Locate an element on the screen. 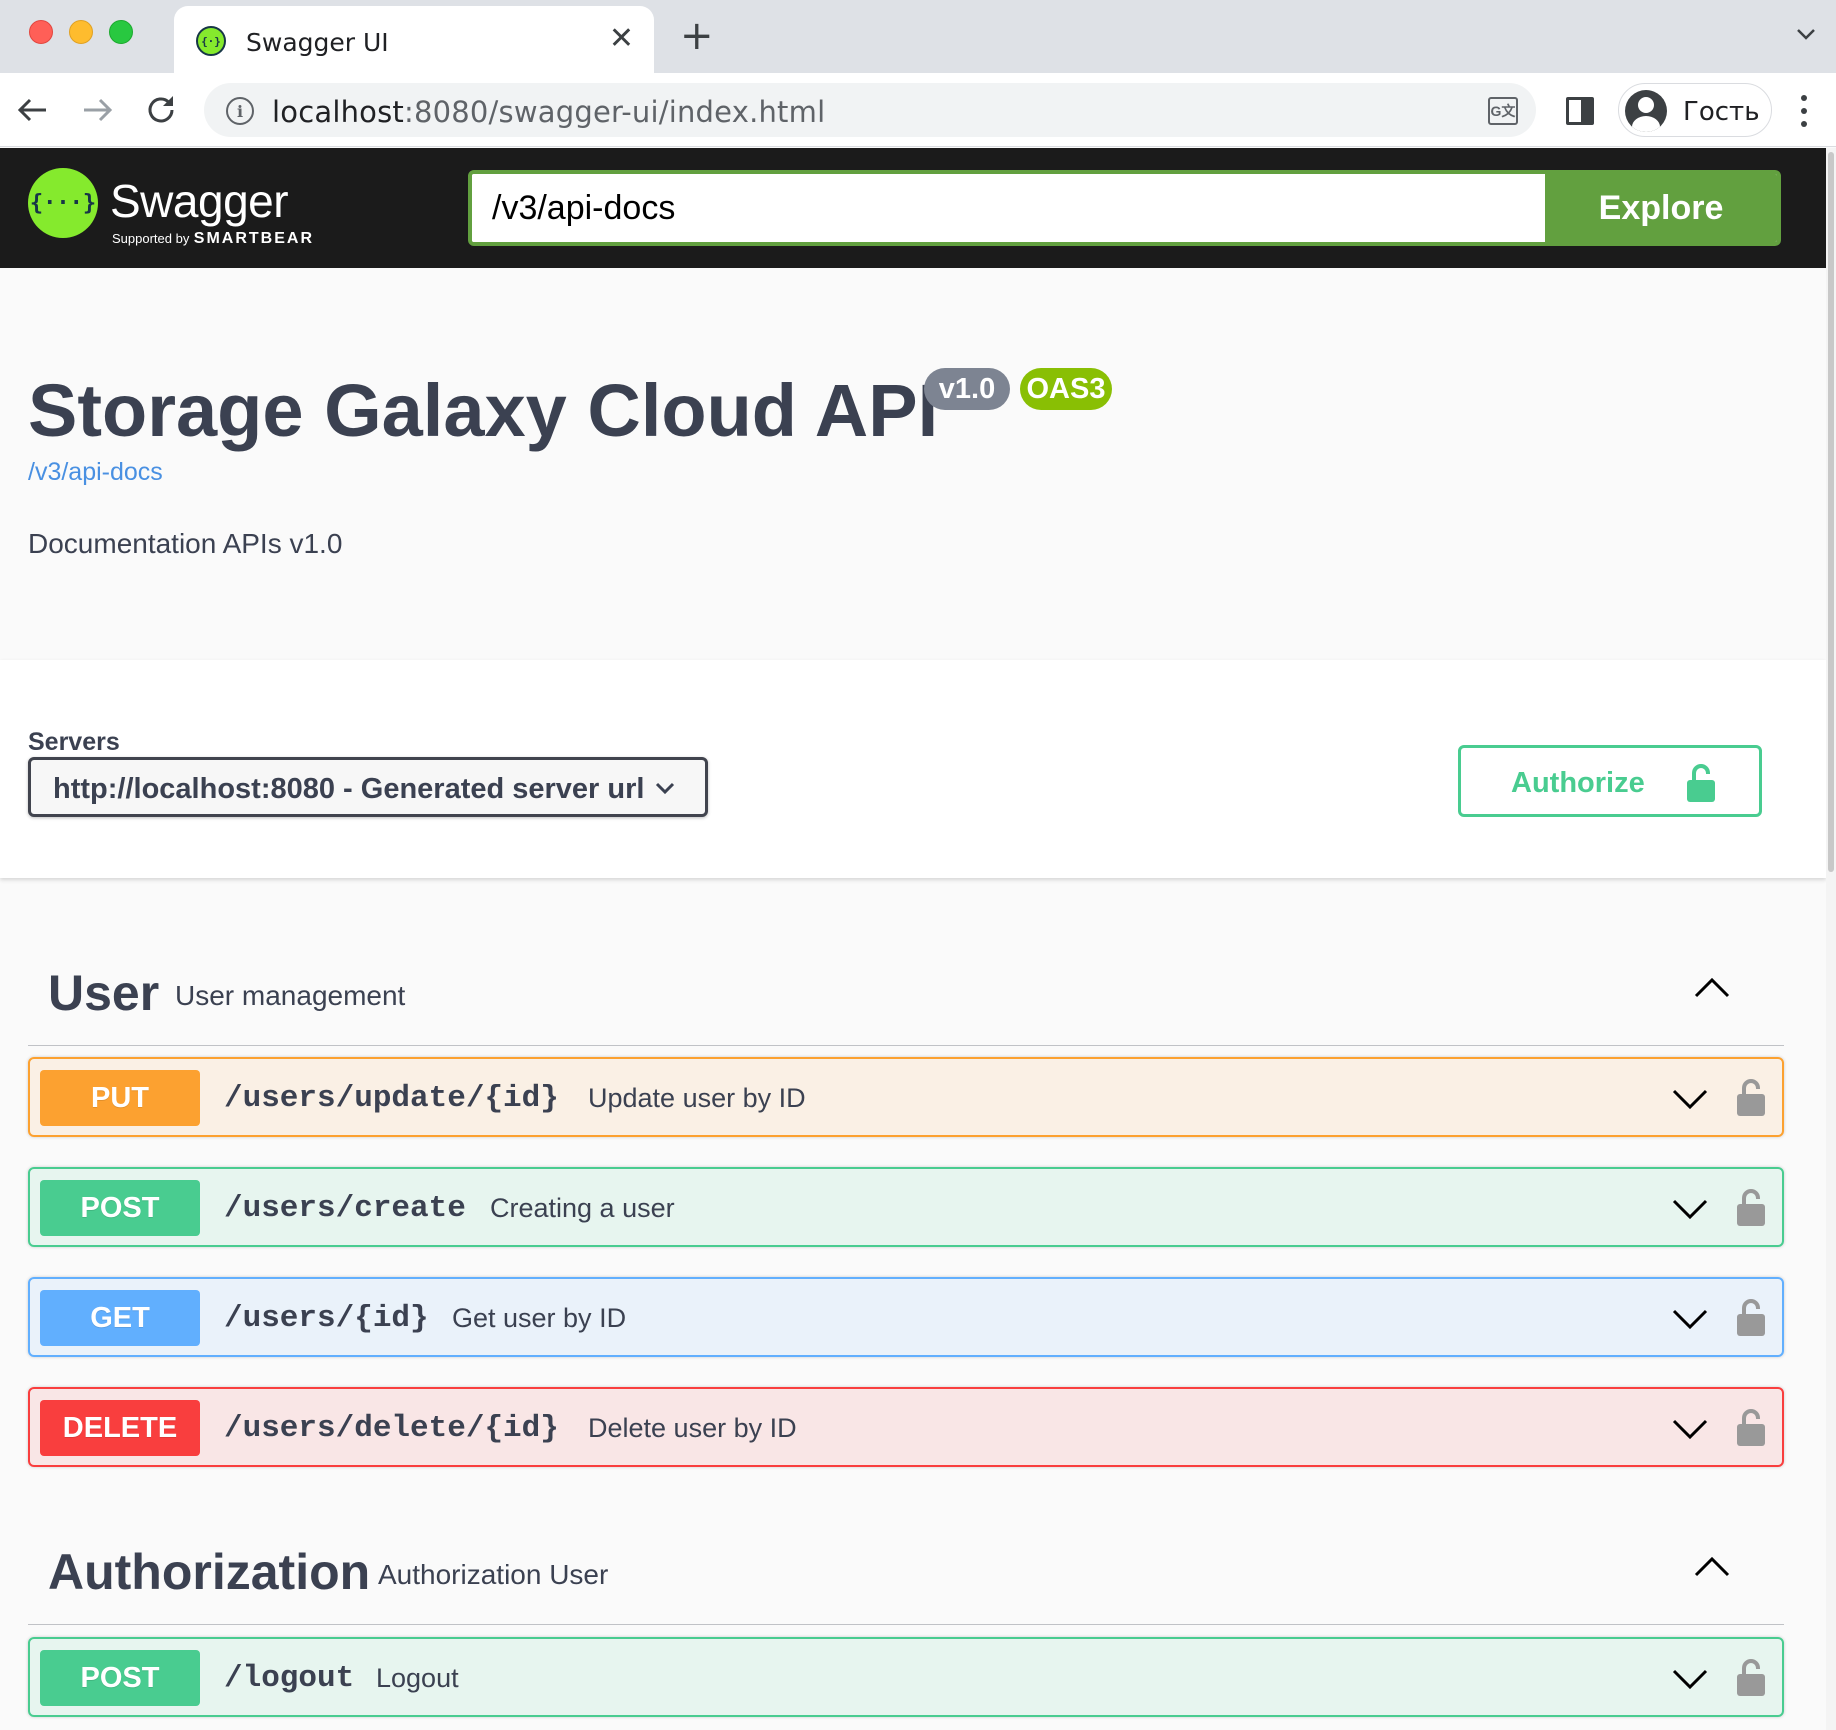  authorize-button: Authorize is located at coordinates (1610, 781).